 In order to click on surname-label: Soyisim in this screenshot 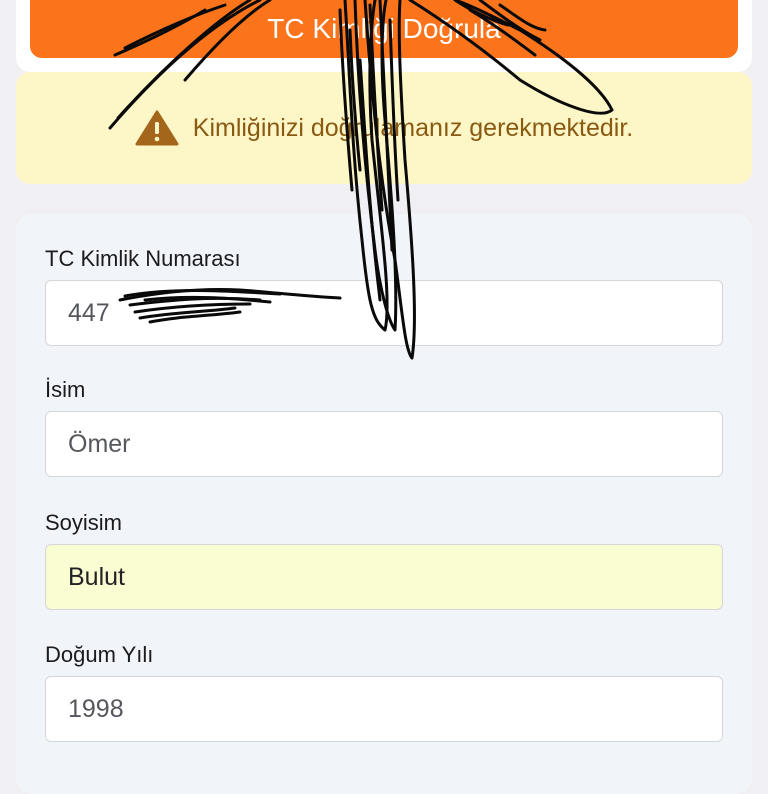, I will do `click(84, 522)`.